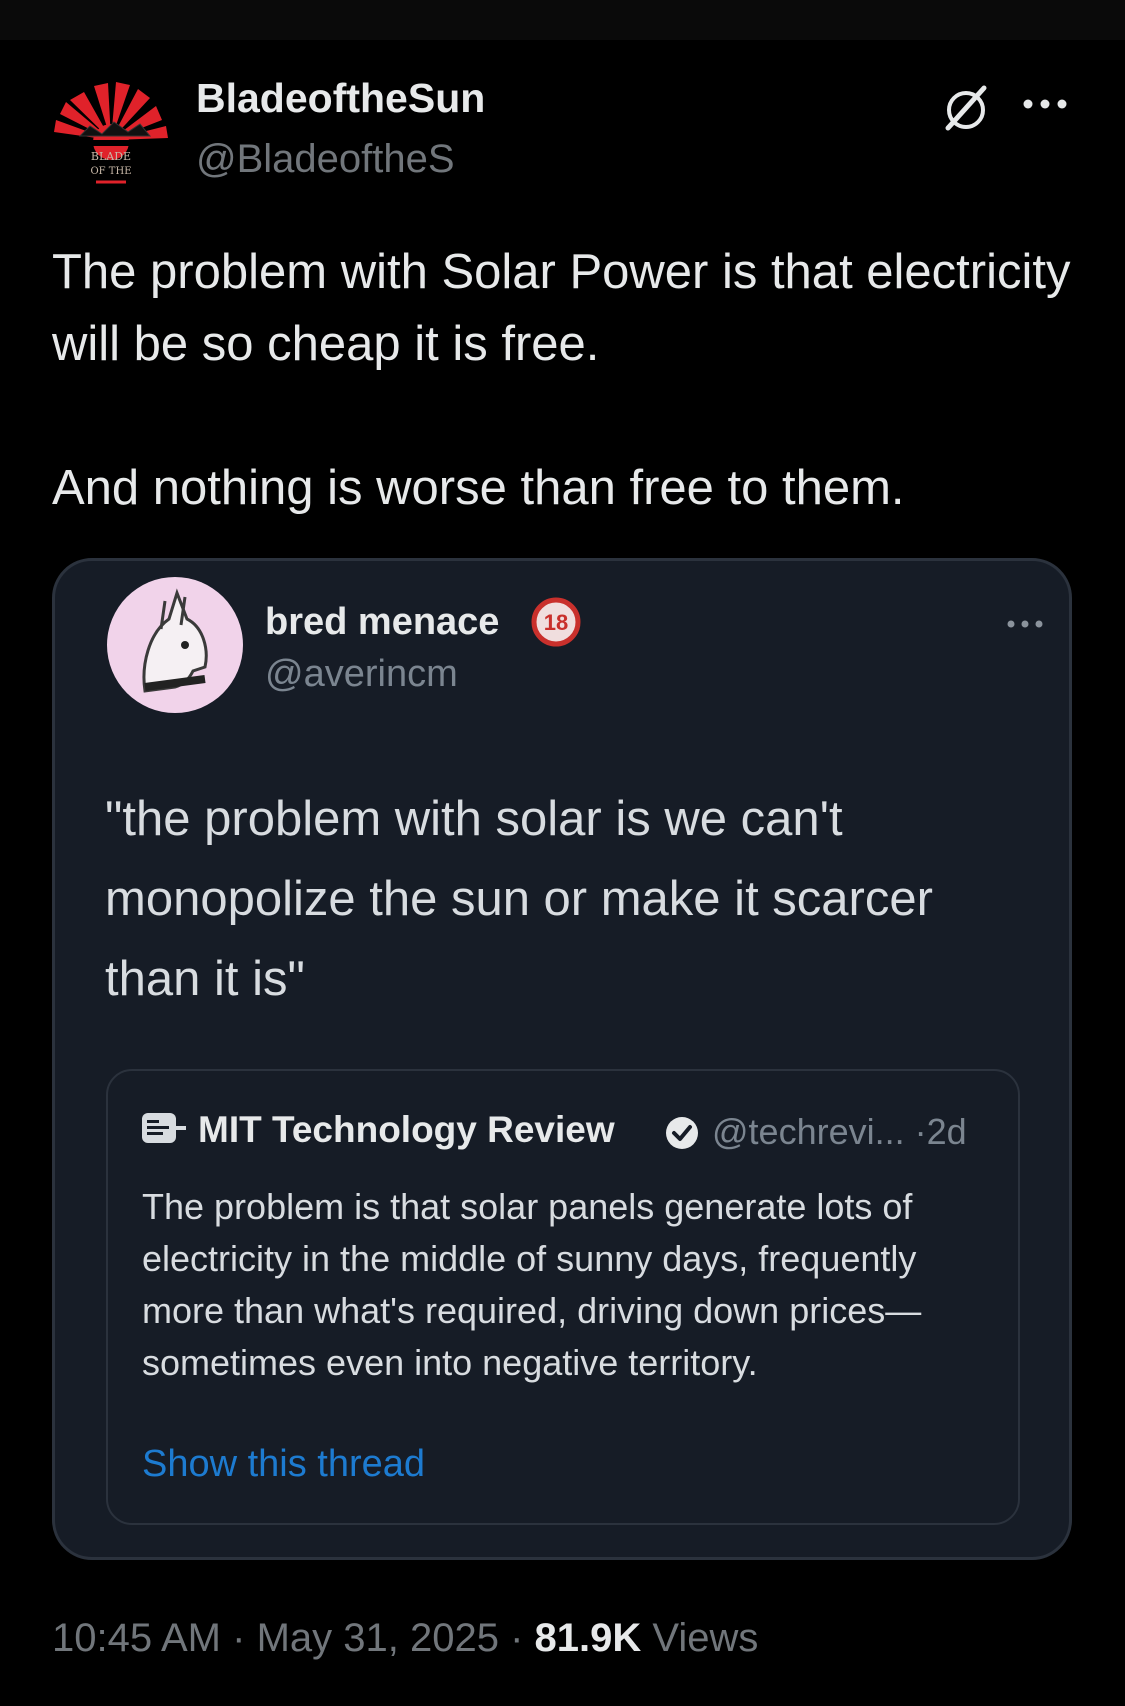 Image resolution: width=1125 pixels, height=1706 pixels. I want to click on rising-sun-logo: BLADE OF THE, so click(111, 133).